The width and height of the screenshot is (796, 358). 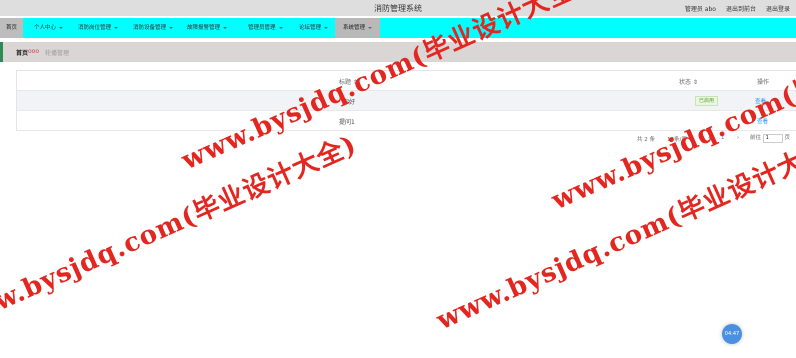 I want to click on nav-personal-center: 个人中心, so click(x=49, y=28).